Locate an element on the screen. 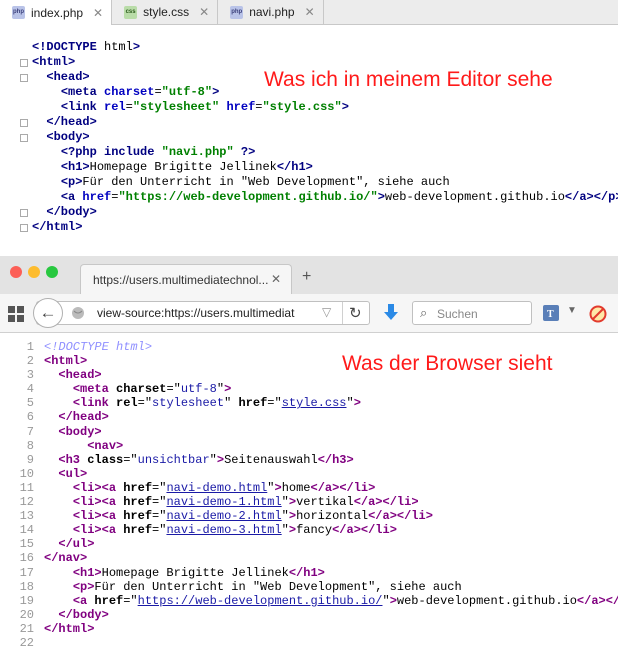 The image size is (618, 656). source-line: 16 </nav> is located at coordinates (309, 558).